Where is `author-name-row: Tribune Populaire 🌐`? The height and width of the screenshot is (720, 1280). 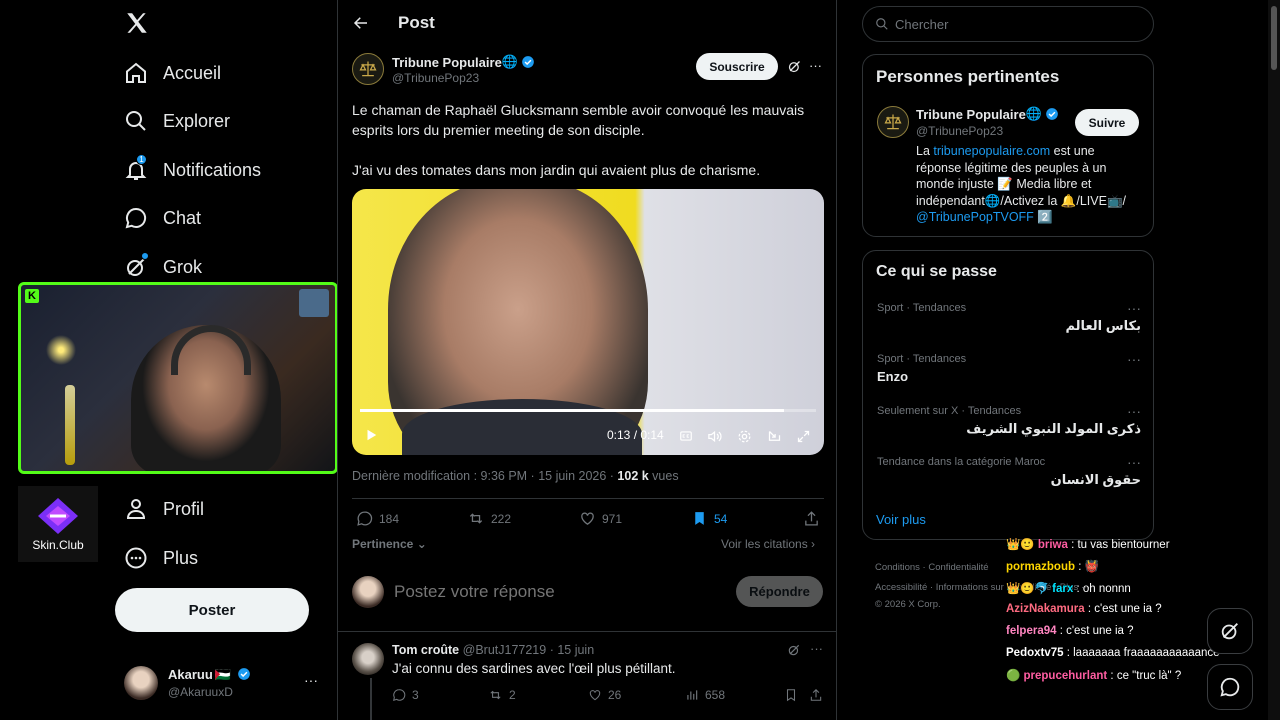
author-name-row: Tribune Populaire 🌐 is located at coordinates (463, 62).